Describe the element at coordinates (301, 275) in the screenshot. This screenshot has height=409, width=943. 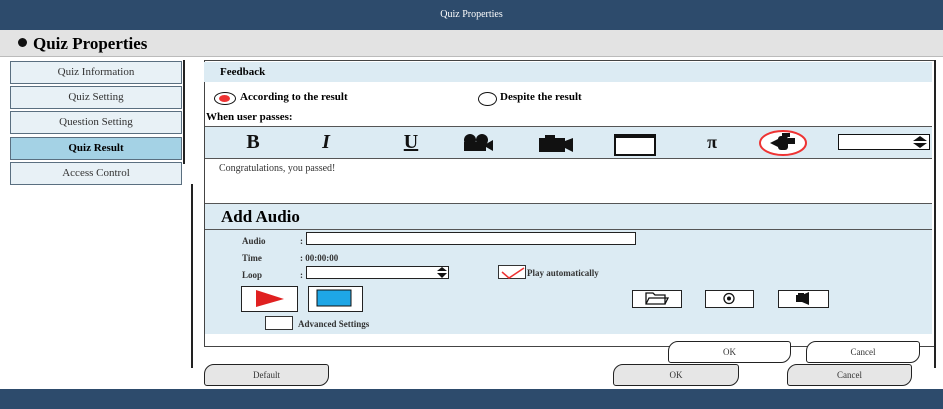
I see `loop-colon: :` at that location.